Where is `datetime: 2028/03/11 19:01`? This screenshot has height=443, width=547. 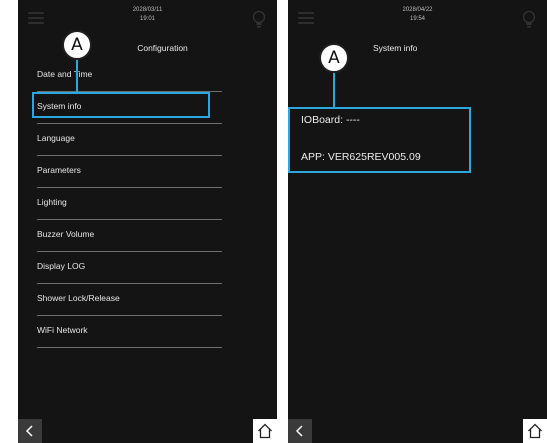
datetime: 2028/03/11 19:01 is located at coordinates (147, 15).